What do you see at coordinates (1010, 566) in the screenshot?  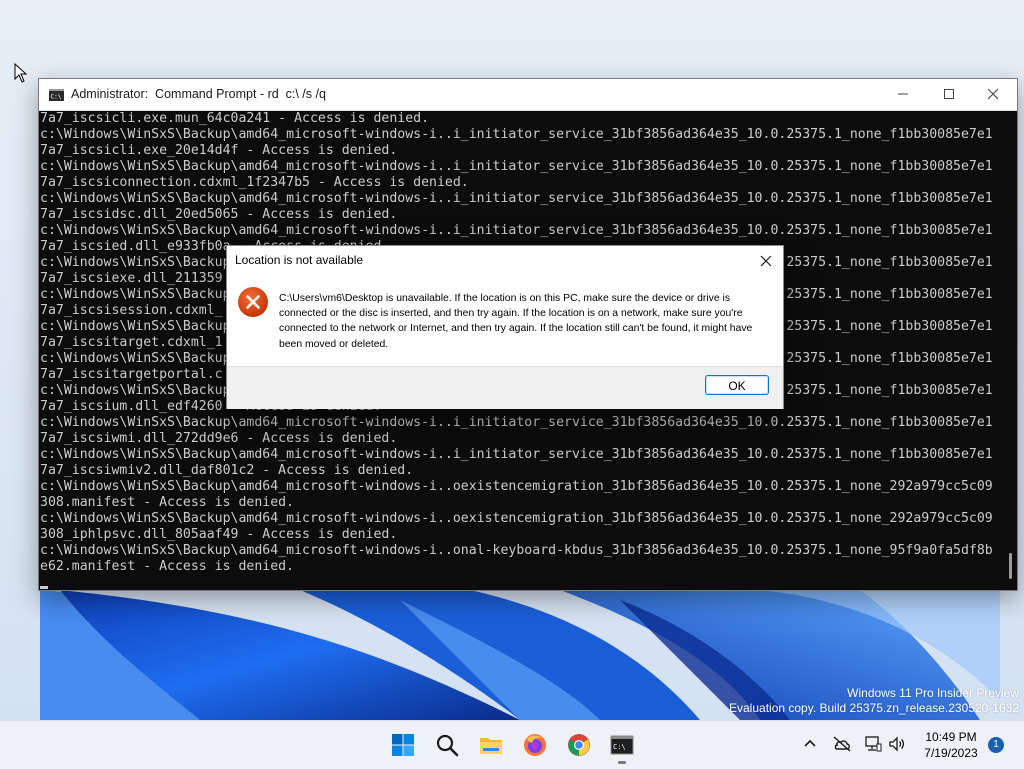 I see `scrollbar-thumb` at bounding box center [1010, 566].